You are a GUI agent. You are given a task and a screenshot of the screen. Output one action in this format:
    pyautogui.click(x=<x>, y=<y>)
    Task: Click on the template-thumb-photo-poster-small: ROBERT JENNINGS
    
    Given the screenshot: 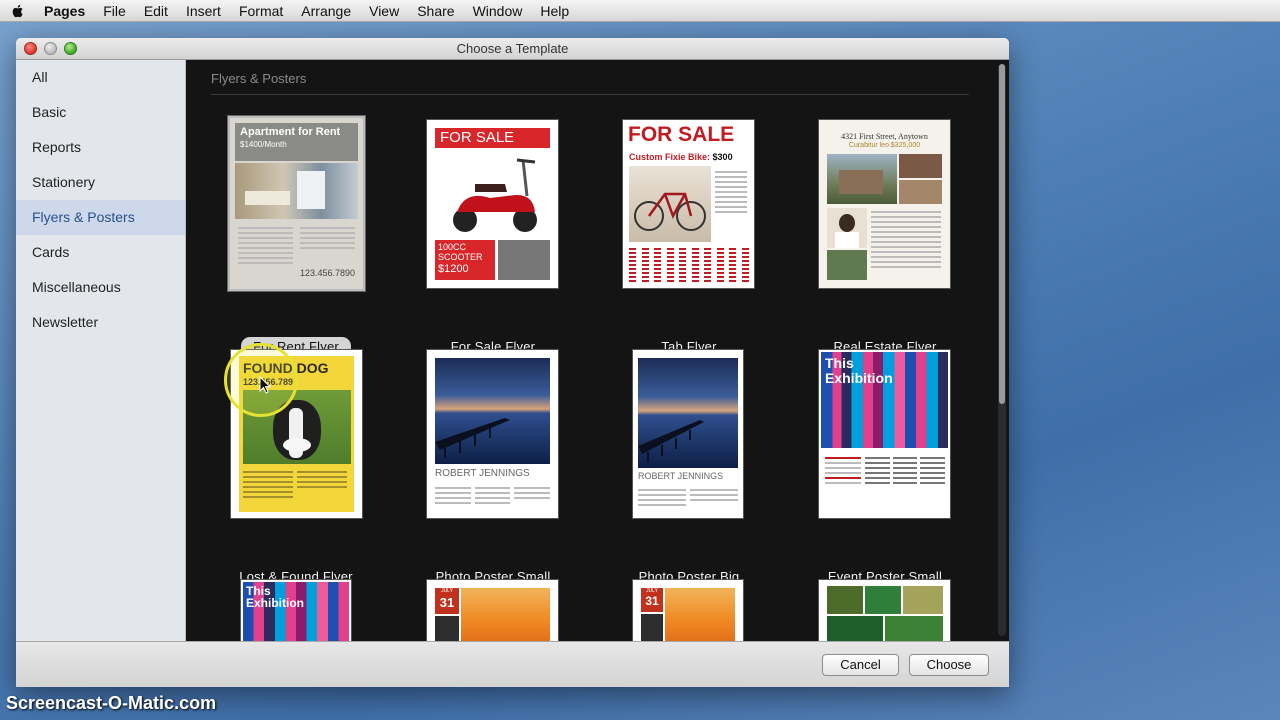 What is the action you would take?
    pyautogui.click(x=492, y=434)
    